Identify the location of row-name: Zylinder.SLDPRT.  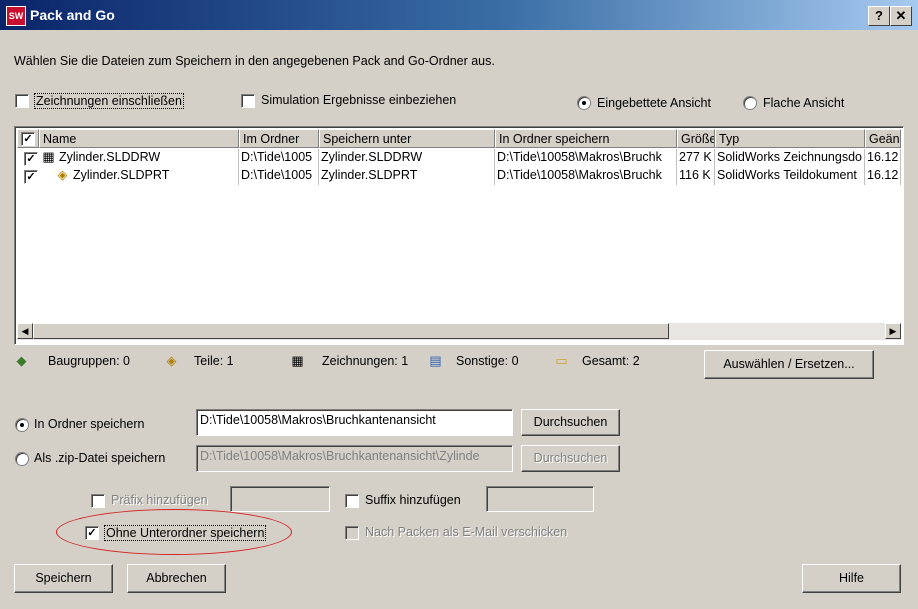
(155, 176).